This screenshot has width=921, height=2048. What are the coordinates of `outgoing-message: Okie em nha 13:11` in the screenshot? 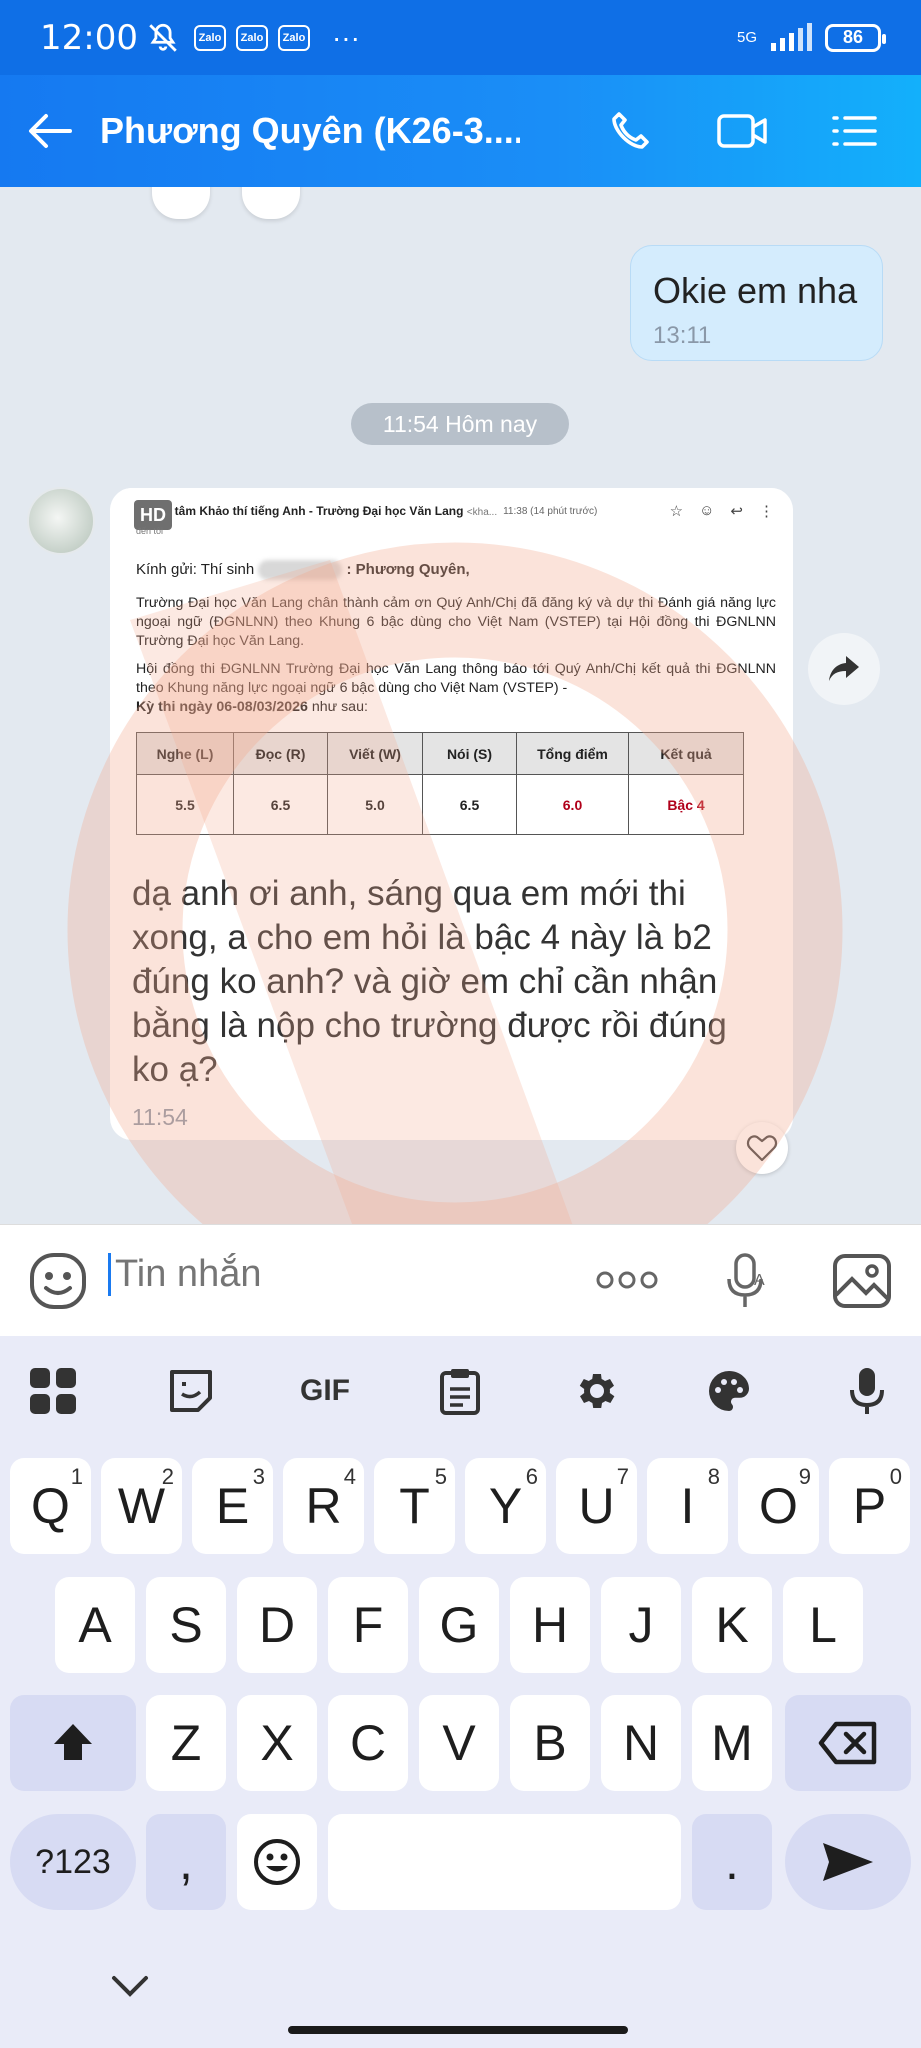 It's located at (756, 303).